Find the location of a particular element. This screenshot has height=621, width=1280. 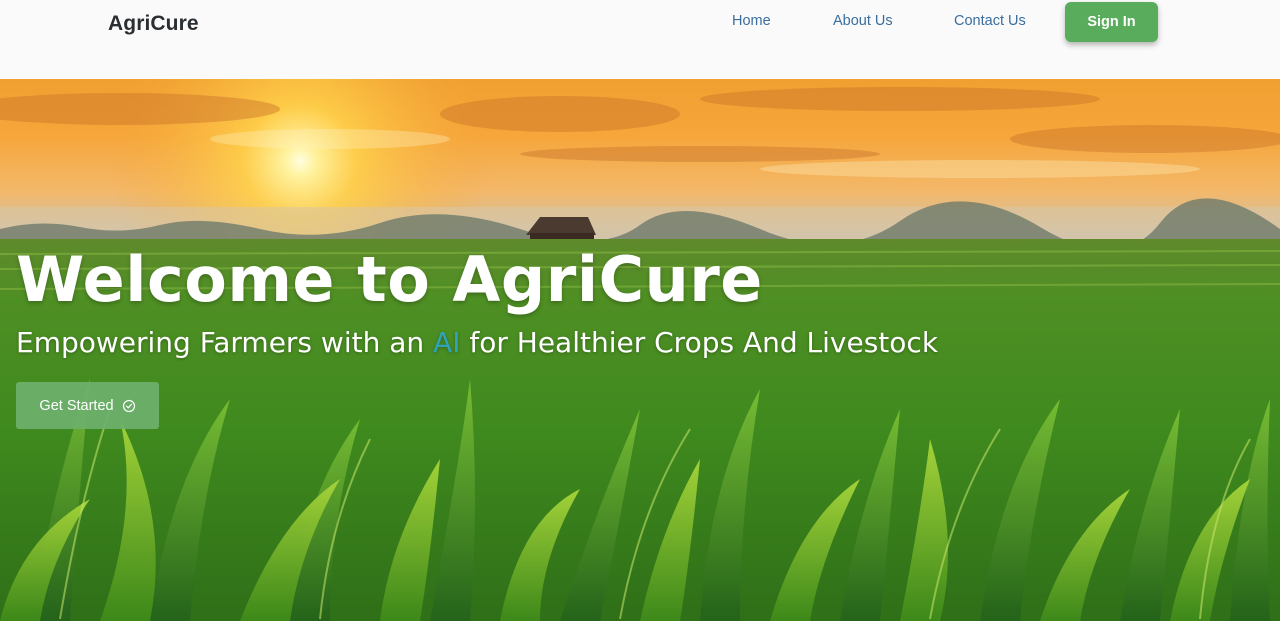

get-started-button: Get Started is located at coordinates (87, 405).